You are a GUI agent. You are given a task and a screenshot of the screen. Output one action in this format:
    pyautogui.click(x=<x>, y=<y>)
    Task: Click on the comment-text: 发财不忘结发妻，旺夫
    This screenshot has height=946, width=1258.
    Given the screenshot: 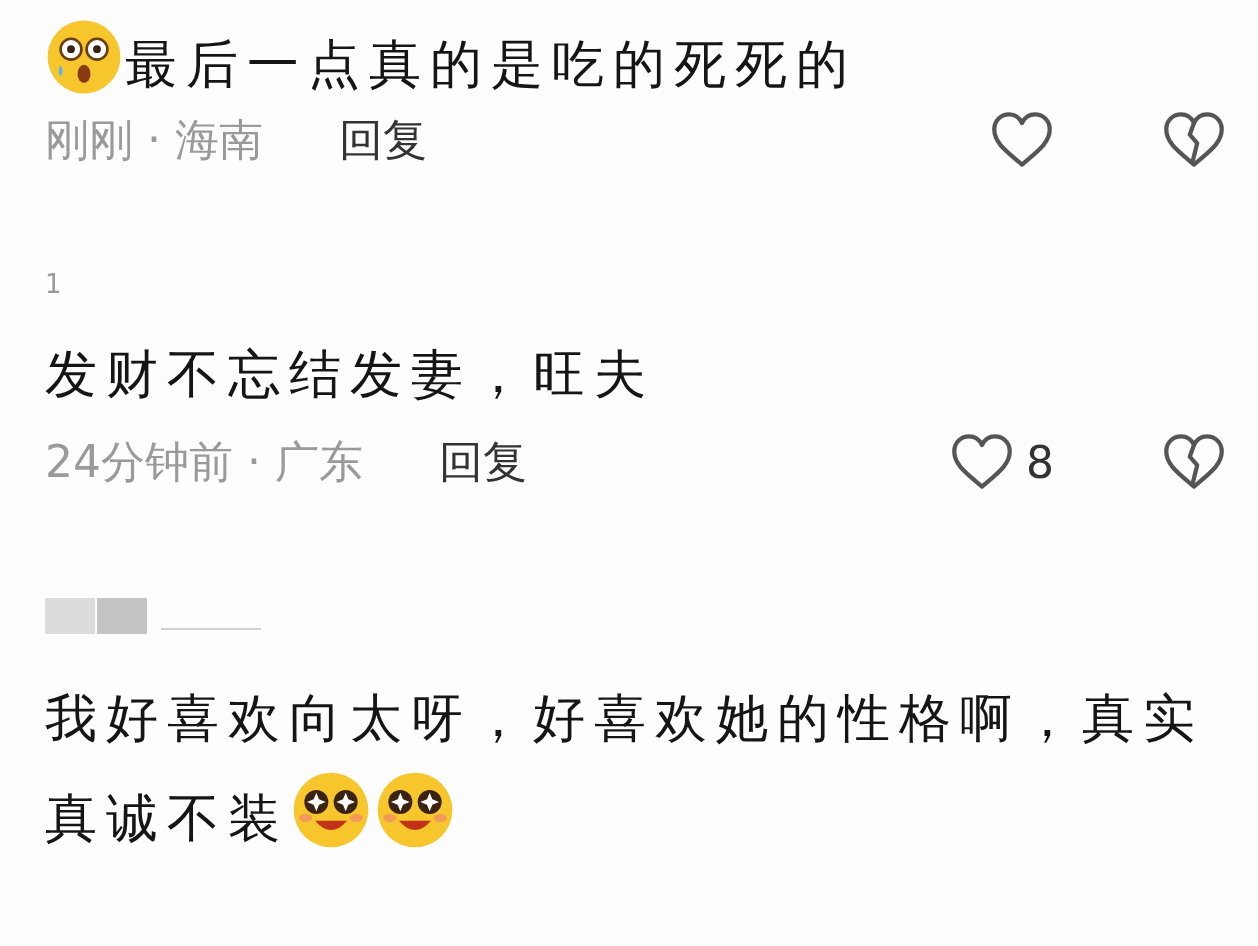 What is the action you would take?
    pyautogui.click(x=350, y=374)
    